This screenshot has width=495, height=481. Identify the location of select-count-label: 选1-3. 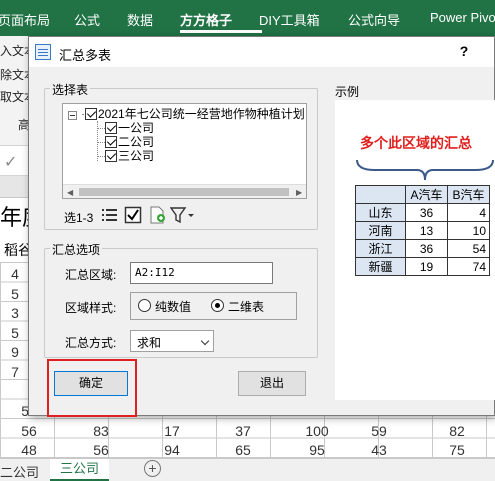
(79, 218).